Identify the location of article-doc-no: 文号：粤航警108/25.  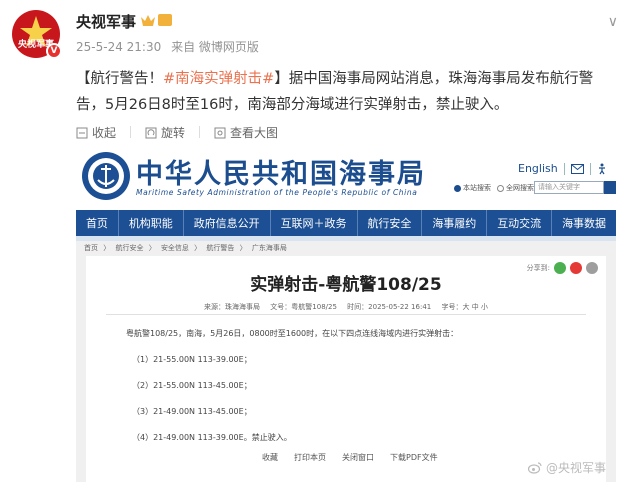
(303, 307).